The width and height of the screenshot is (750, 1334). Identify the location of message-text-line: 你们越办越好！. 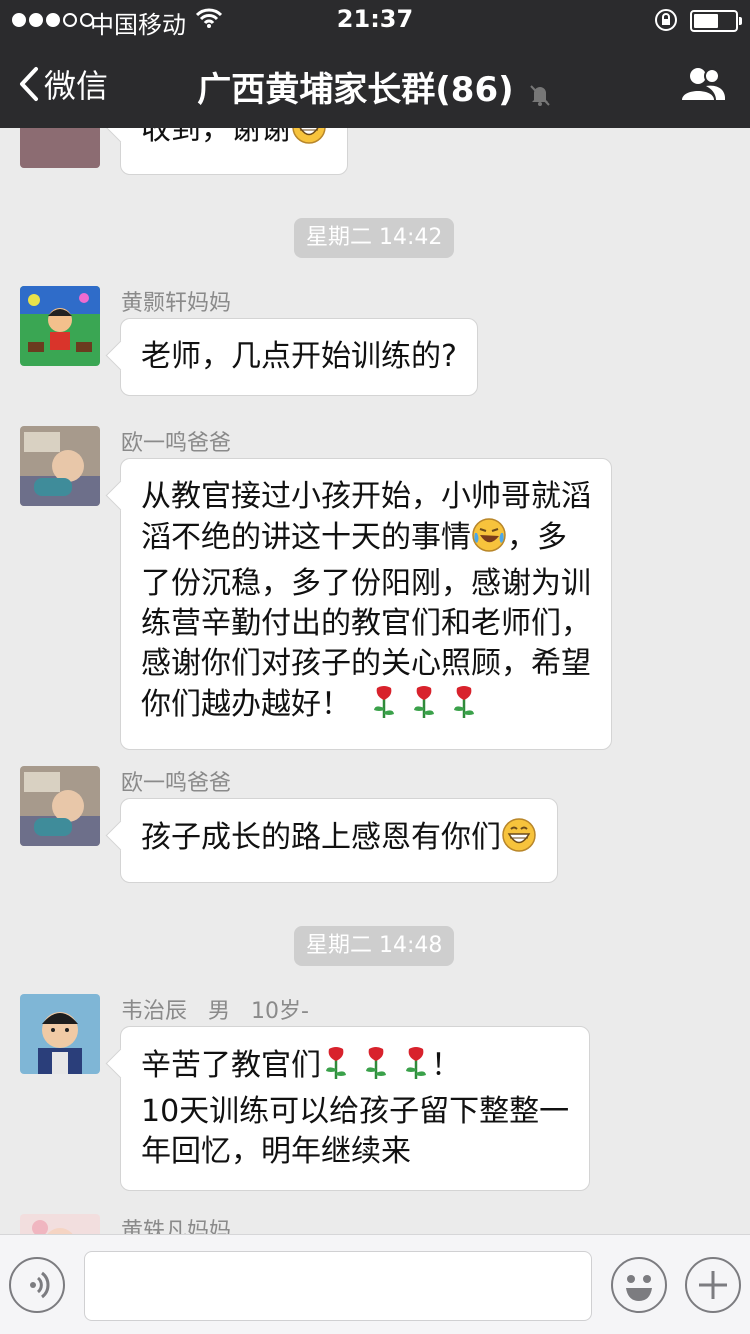
(246, 704).